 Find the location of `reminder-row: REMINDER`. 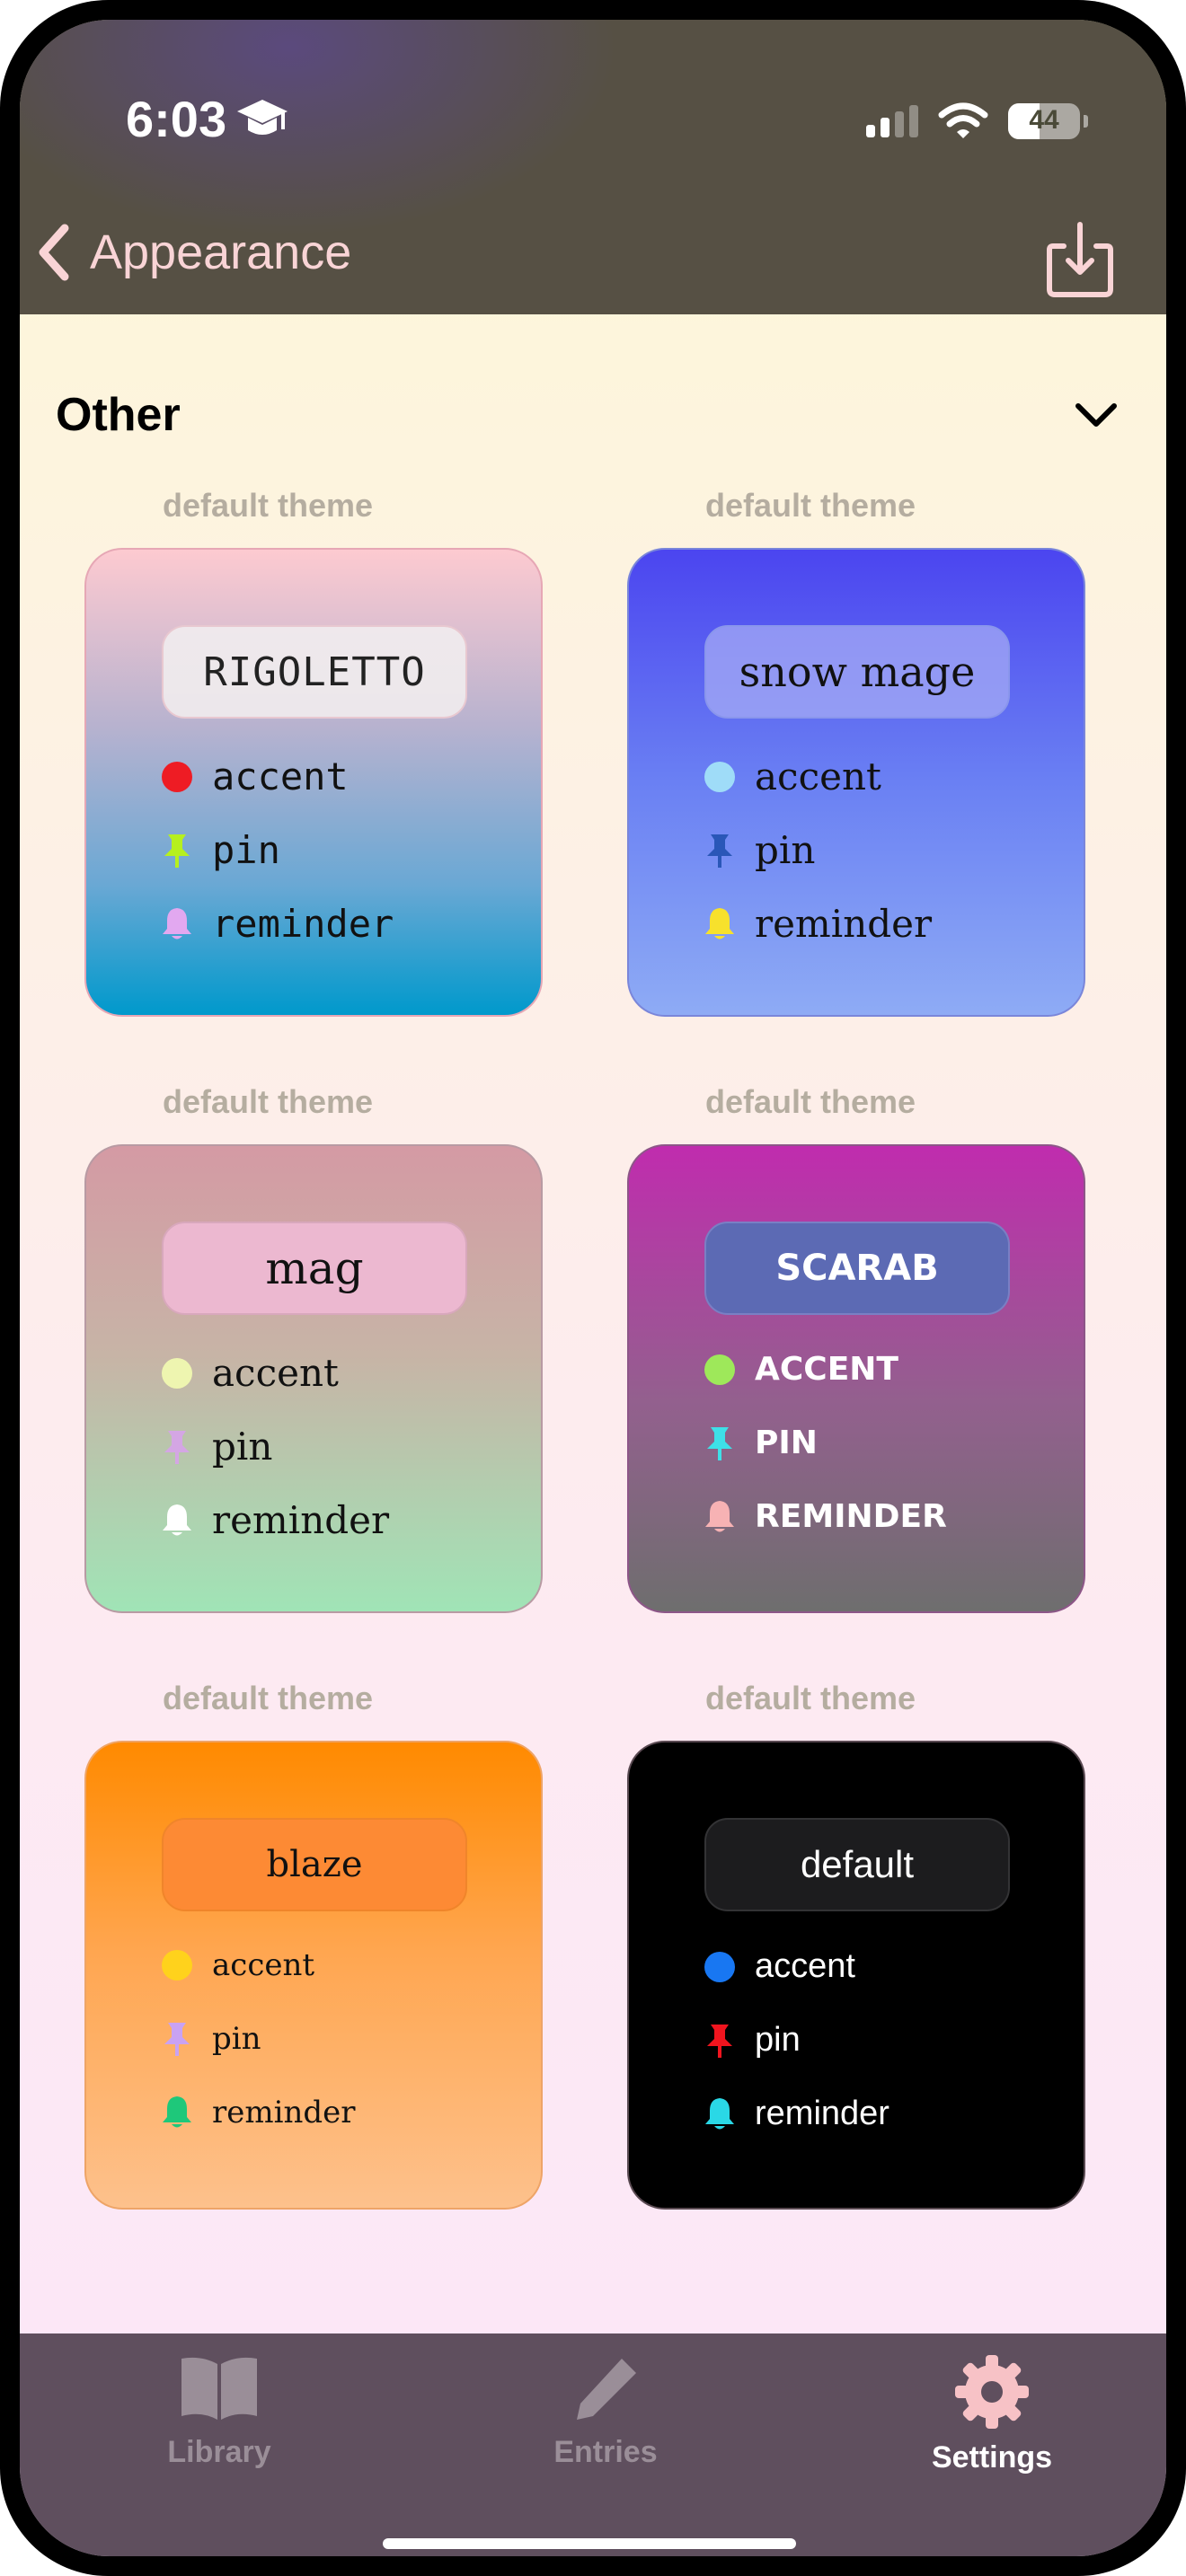

reminder-row: REMINDER is located at coordinates (825, 1516).